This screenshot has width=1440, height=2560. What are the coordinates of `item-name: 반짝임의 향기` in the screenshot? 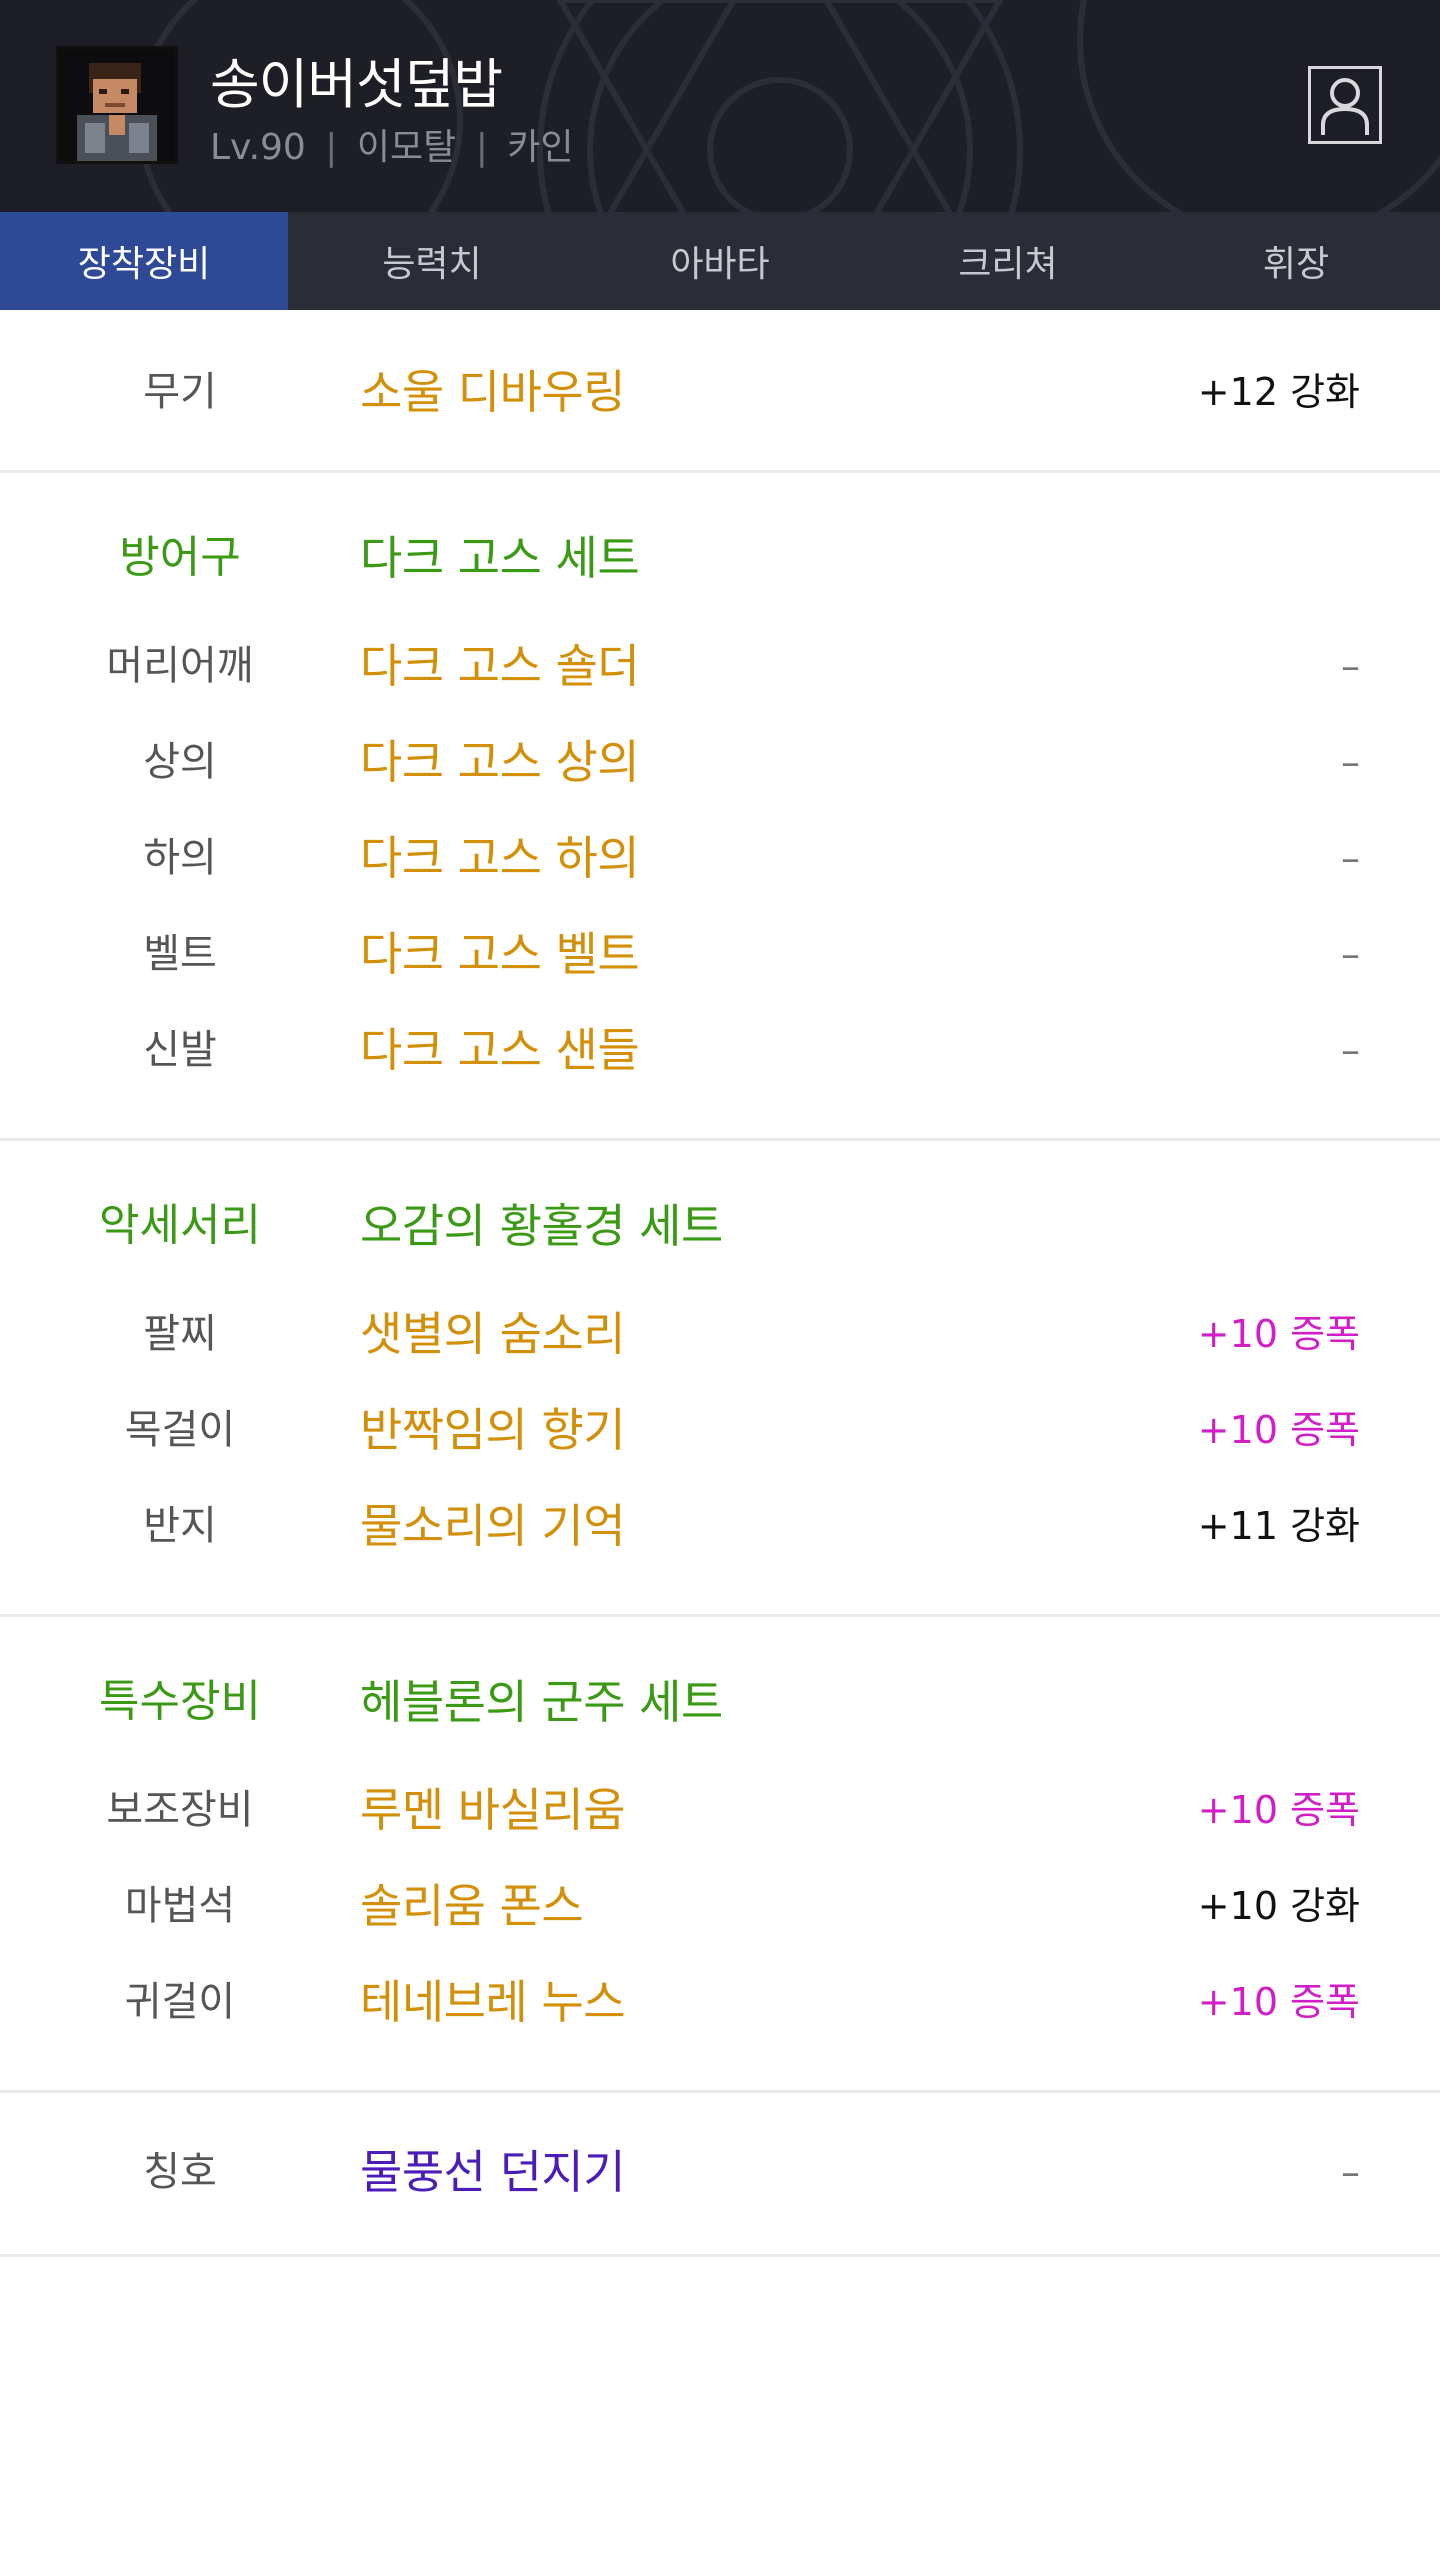 It's located at (493, 1430).